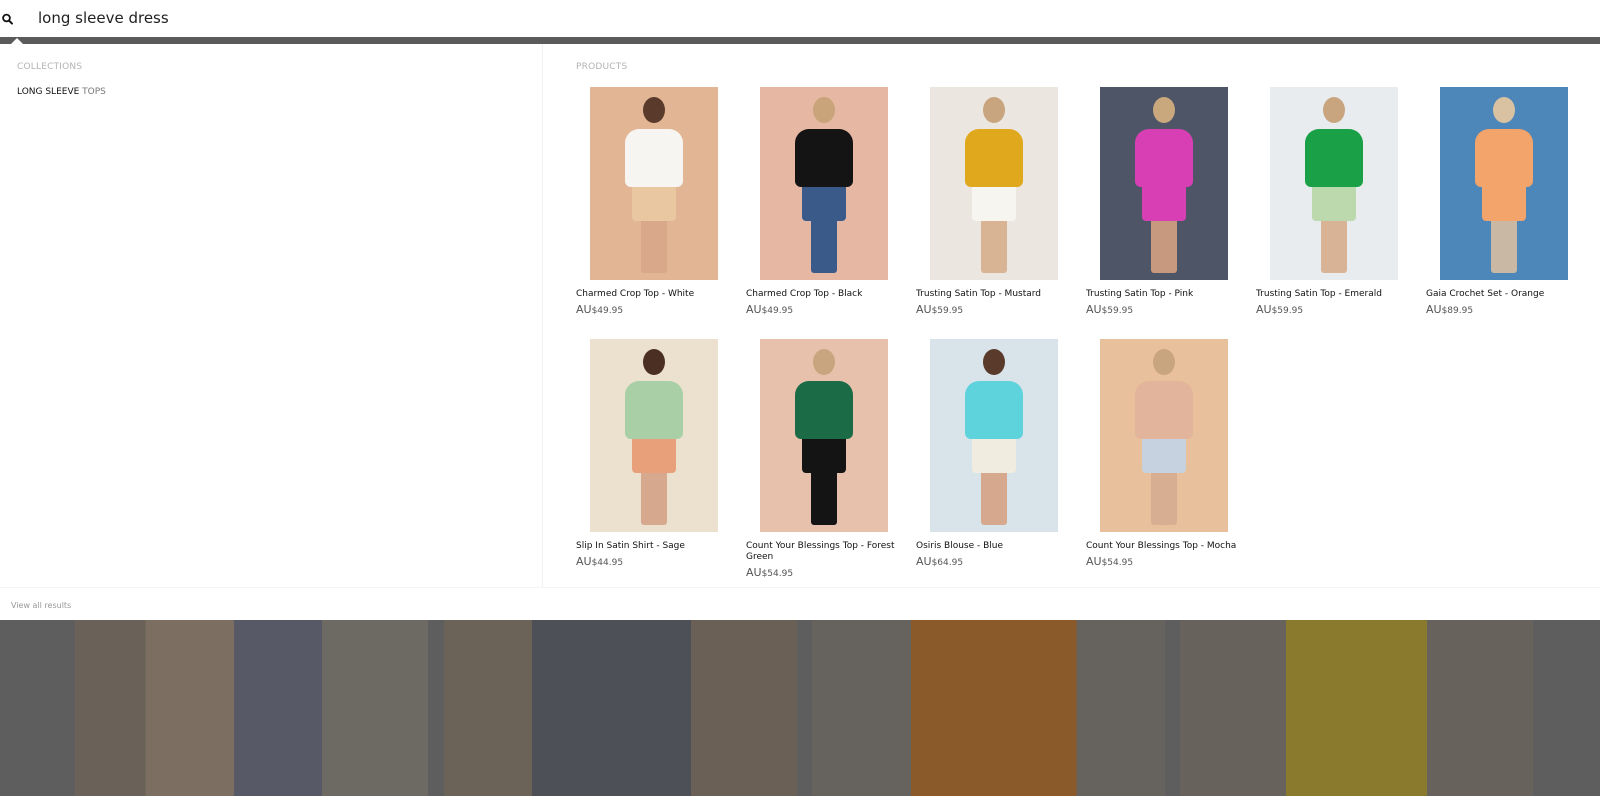 The width and height of the screenshot is (1600, 796). What do you see at coordinates (1171, 555) in the screenshot?
I see `product-title: Count Your Blessings Top - Mocha AU$54.95` at bounding box center [1171, 555].